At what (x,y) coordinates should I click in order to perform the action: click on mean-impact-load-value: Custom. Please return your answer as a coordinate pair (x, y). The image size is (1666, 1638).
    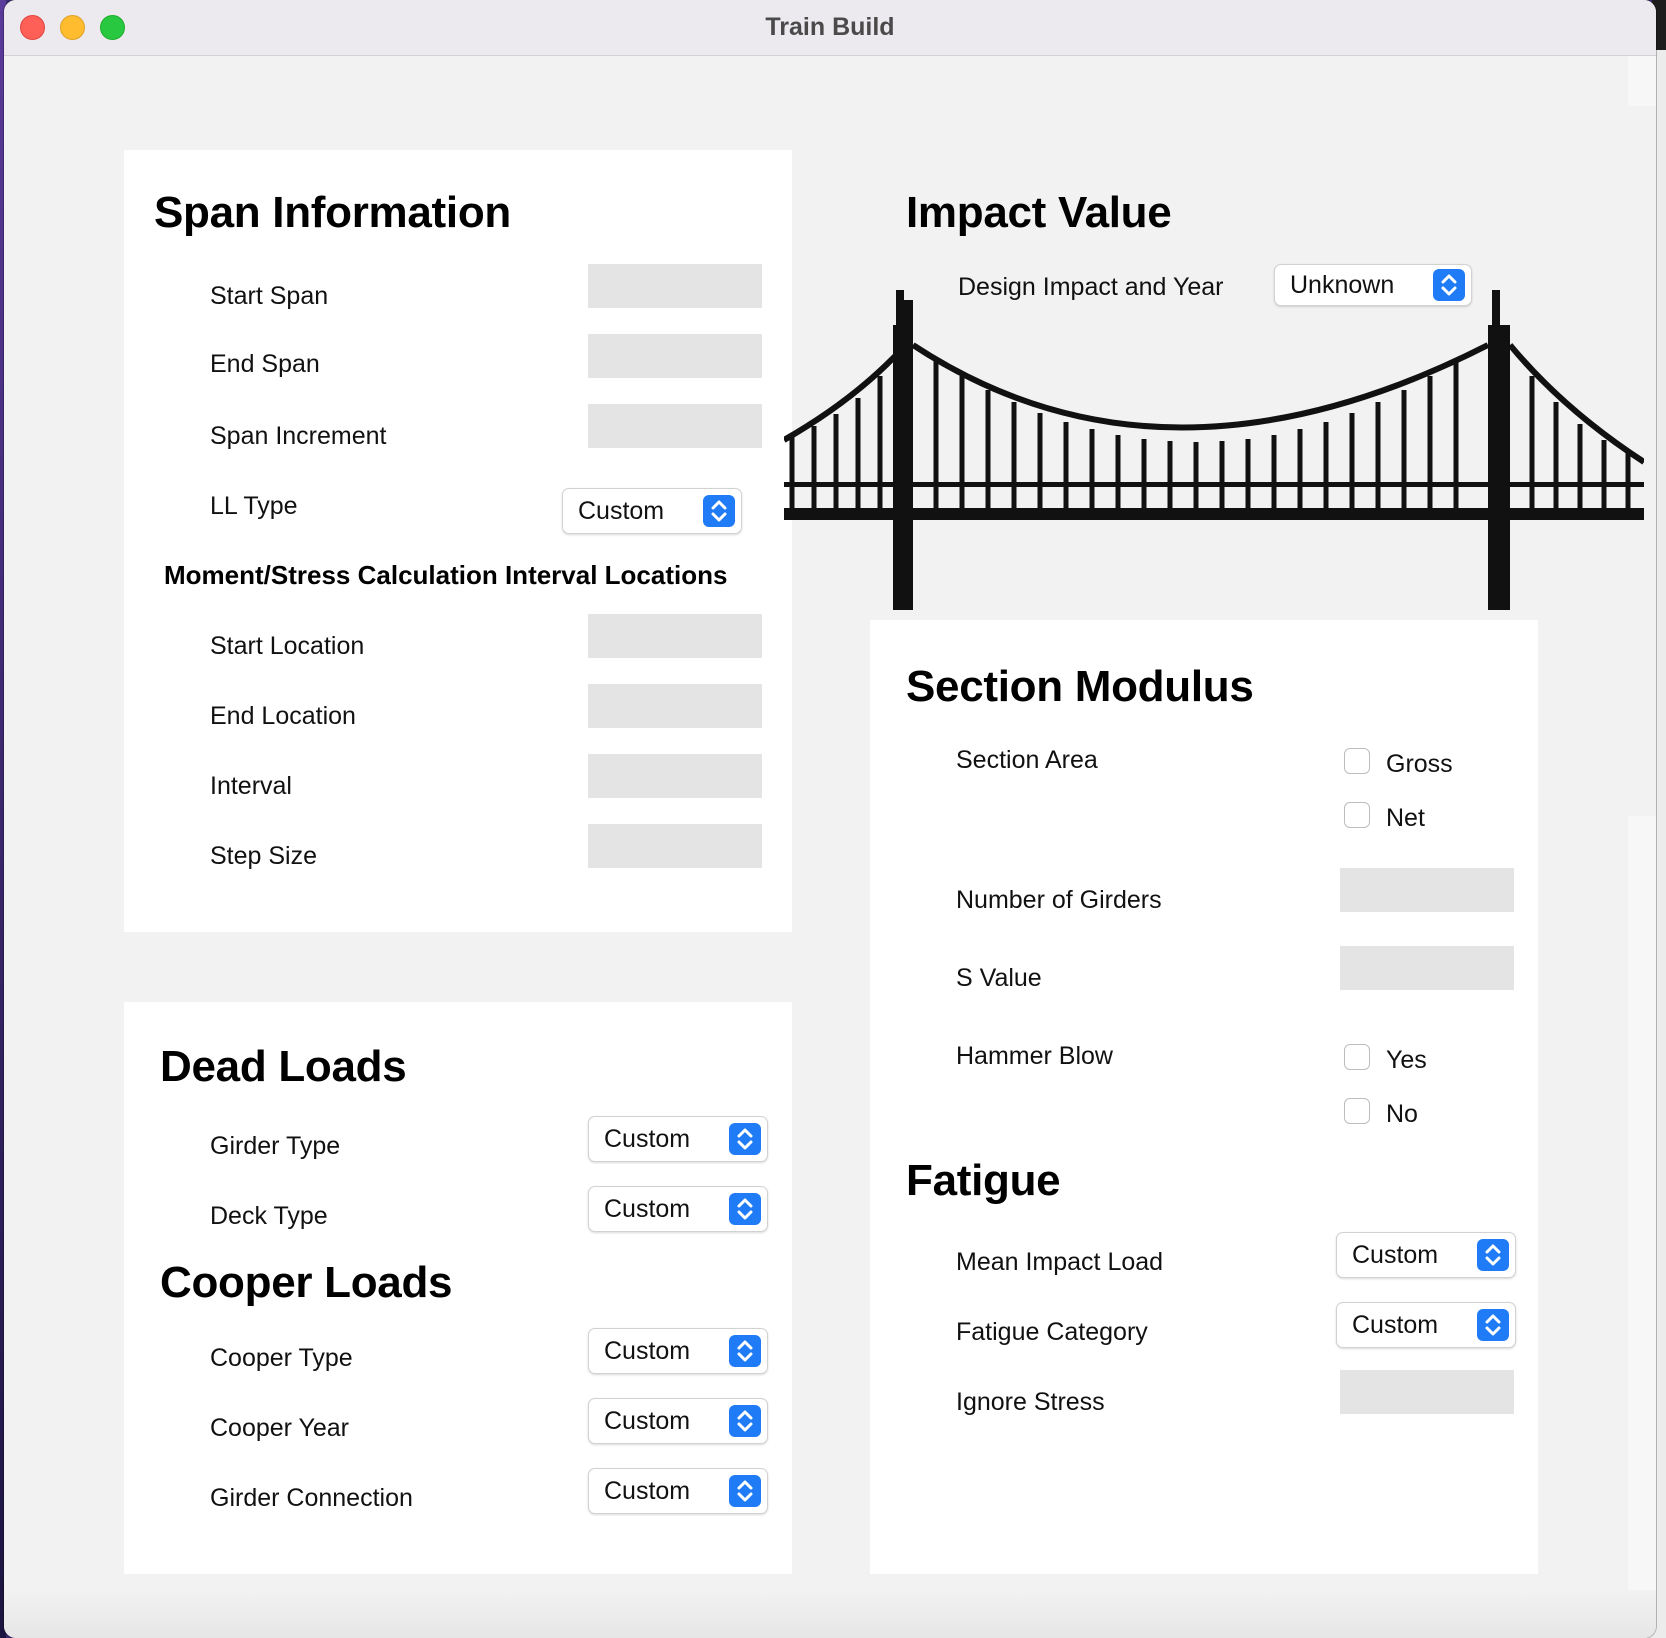
    Looking at the image, I should click on (1395, 1255).